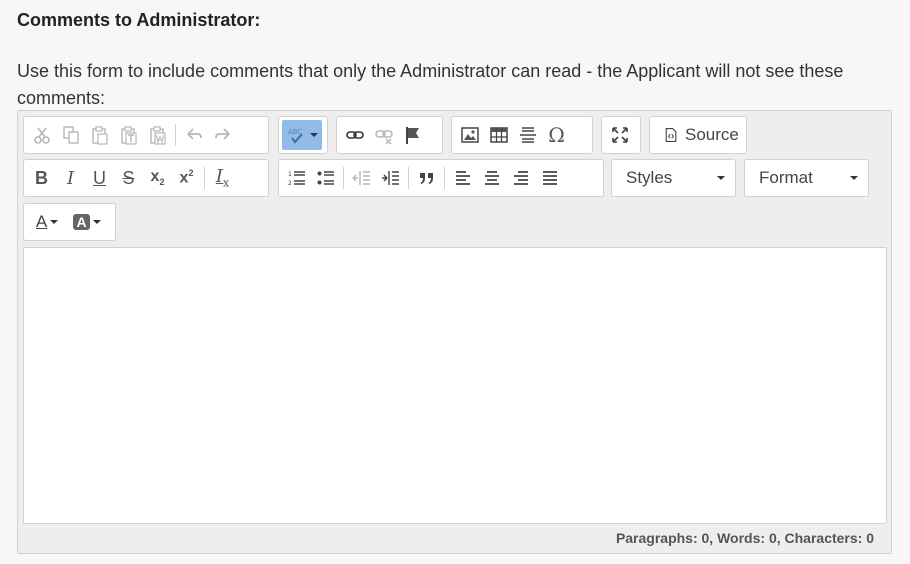 The image size is (910, 564). I want to click on toolbar-group-clipboard, so click(146, 135).